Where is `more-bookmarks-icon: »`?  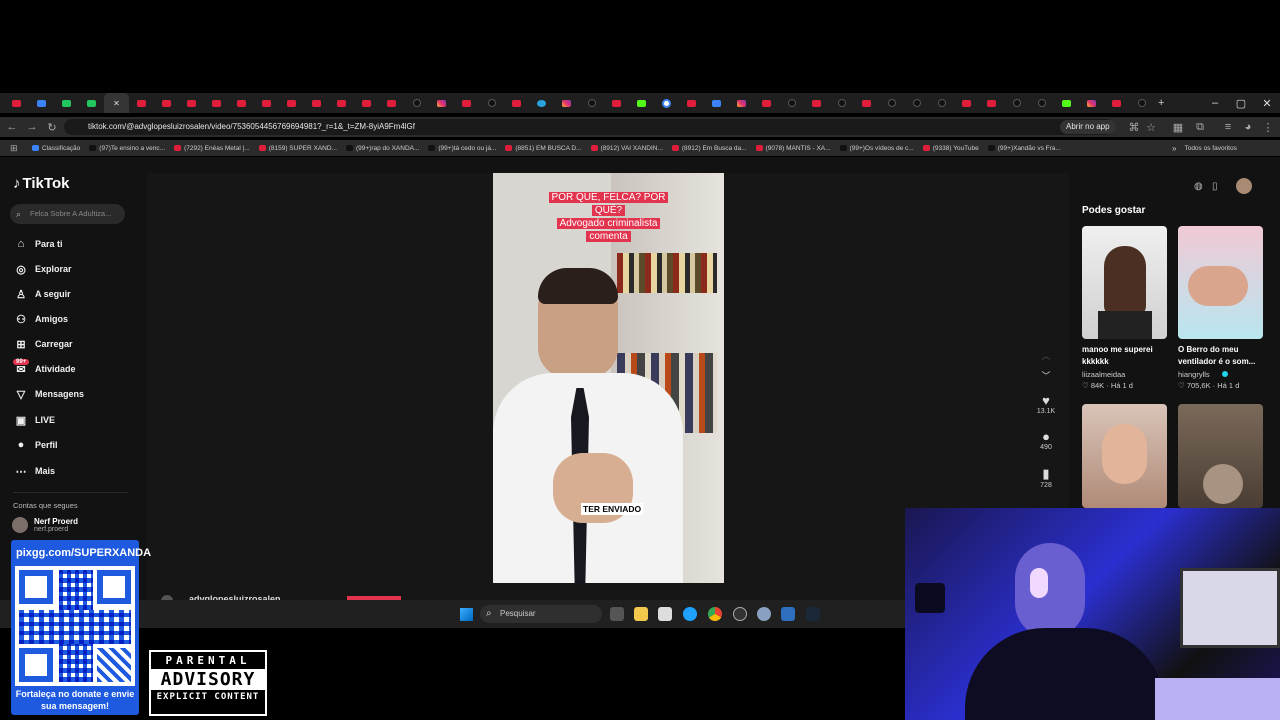 more-bookmarks-icon: » is located at coordinates (1174, 148).